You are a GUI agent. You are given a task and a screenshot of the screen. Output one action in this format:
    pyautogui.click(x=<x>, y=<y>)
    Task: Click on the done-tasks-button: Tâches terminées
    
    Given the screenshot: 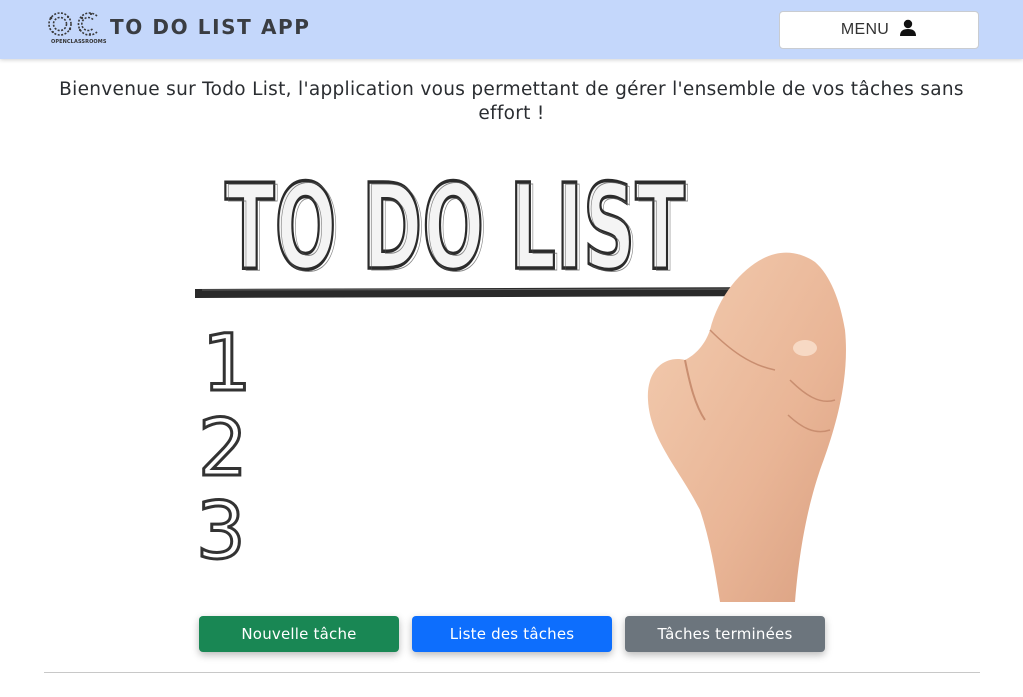 What is the action you would take?
    pyautogui.click(x=725, y=634)
    